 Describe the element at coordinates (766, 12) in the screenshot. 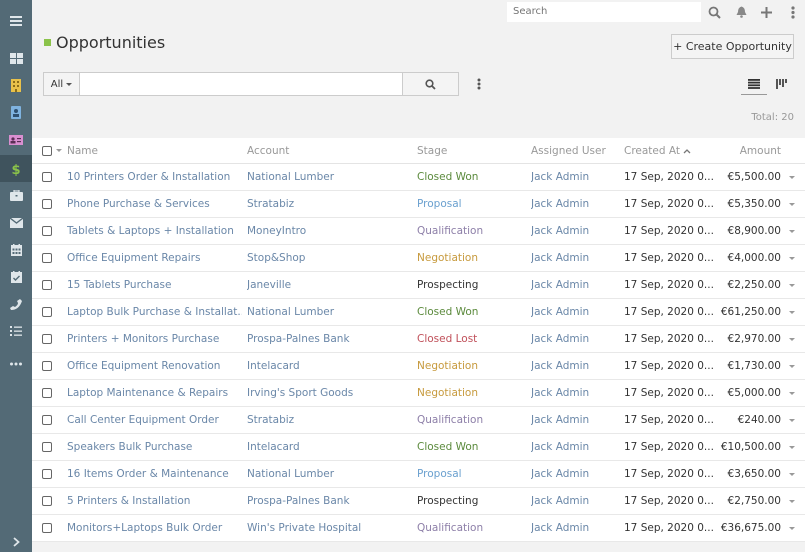

I see `quick-create-button` at that location.